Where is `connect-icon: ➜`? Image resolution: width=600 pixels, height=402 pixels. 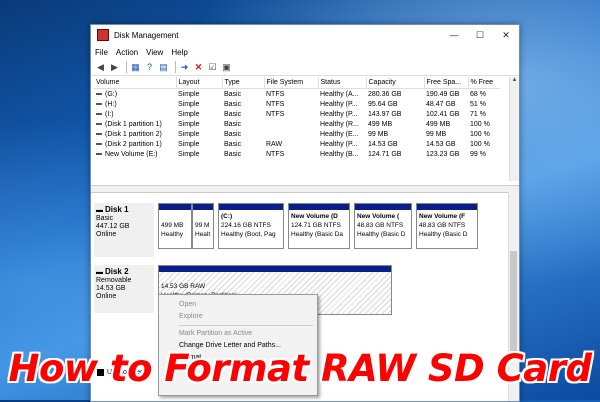 connect-icon: ➜ is located at coordinates (184, 67).